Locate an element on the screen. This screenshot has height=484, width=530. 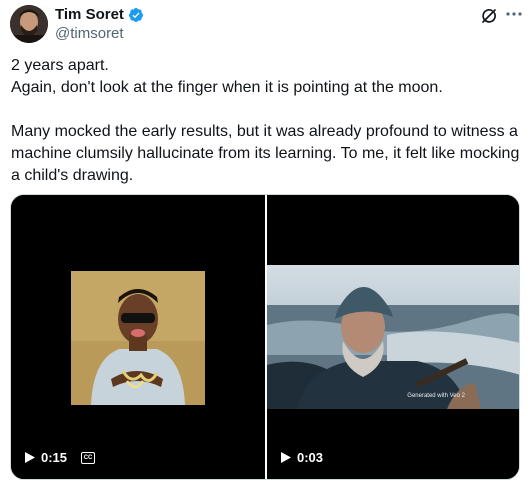
video-duration-left: 0:15 is located at coordinates (54, 457).